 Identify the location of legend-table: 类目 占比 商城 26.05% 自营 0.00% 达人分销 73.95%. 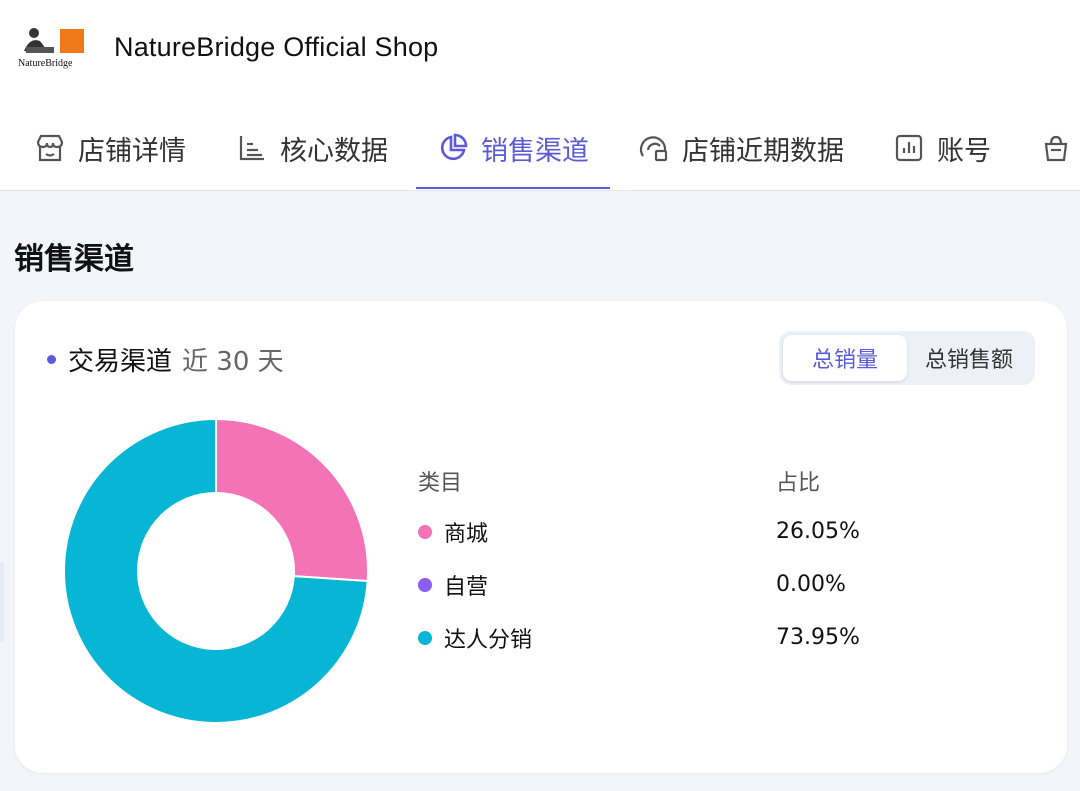
(718, 564).